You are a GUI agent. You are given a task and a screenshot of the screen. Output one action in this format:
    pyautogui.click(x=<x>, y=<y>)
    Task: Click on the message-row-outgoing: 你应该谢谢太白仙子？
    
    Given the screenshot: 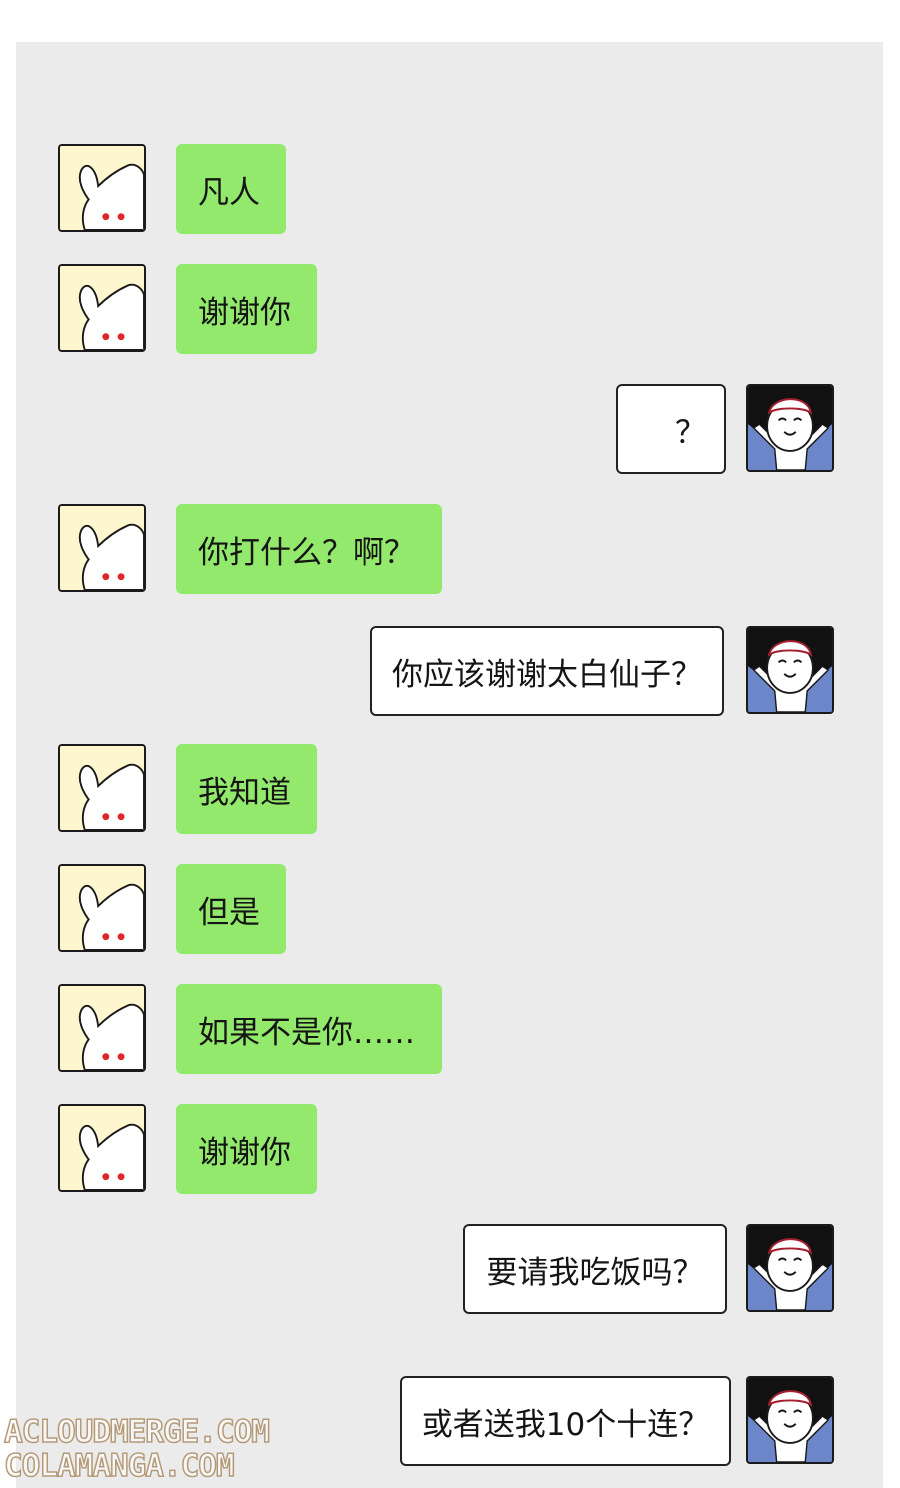 What is the action you would take?
    pyautogui.click(x=449, y=671)
    